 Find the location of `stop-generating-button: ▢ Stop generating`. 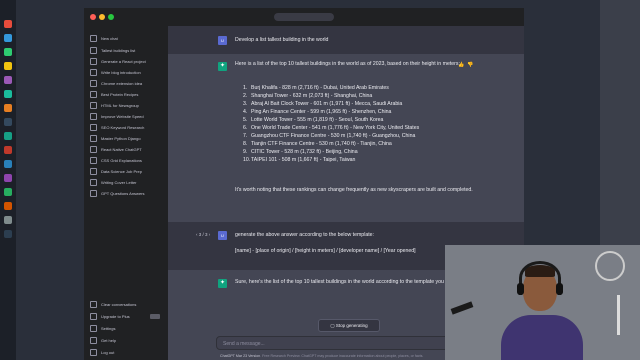

stop-generating-button: ▢ Stop generating is located at coordinates (349, 325).